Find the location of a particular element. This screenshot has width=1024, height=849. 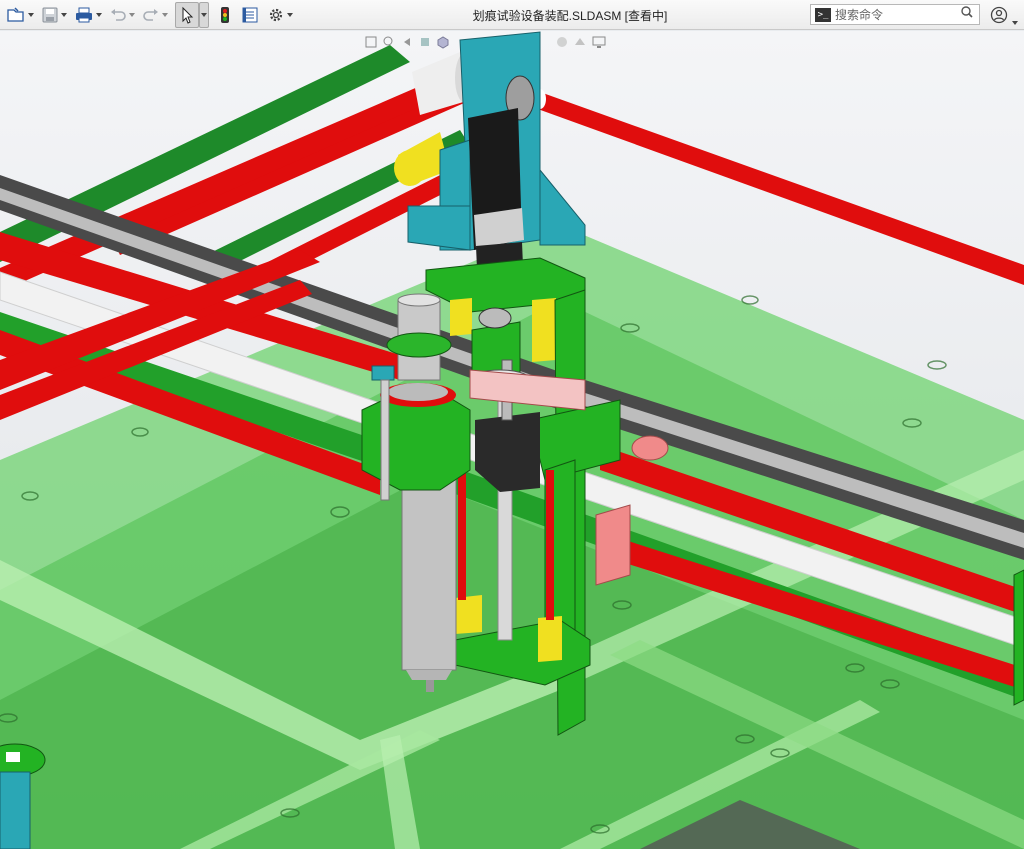

options-gear-icon is located at coordinates (276, 15).